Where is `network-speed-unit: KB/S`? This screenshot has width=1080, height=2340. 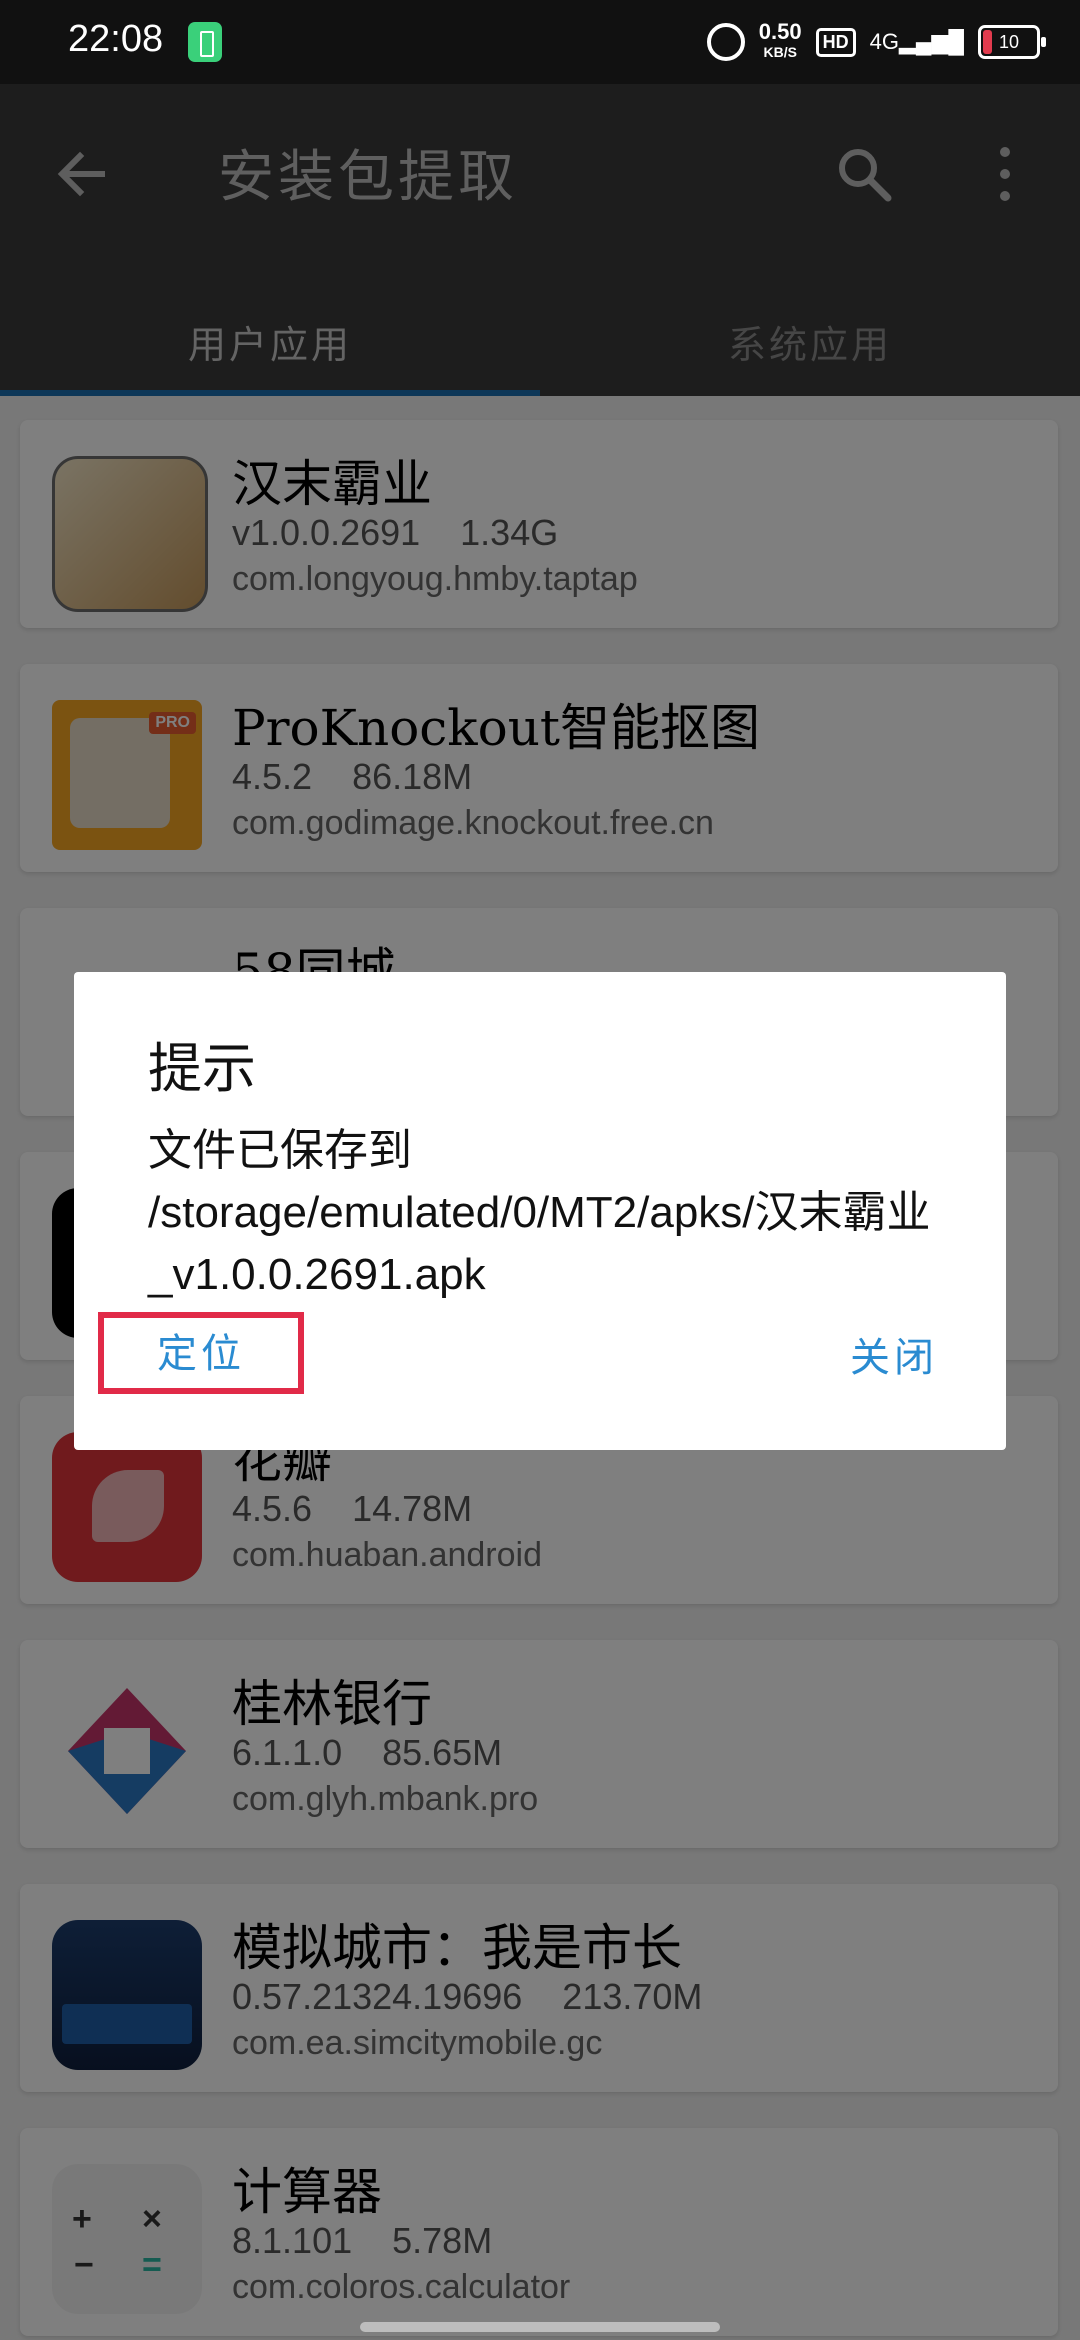
network-speed-unit: KB/S is located at coordinates (780, 52).